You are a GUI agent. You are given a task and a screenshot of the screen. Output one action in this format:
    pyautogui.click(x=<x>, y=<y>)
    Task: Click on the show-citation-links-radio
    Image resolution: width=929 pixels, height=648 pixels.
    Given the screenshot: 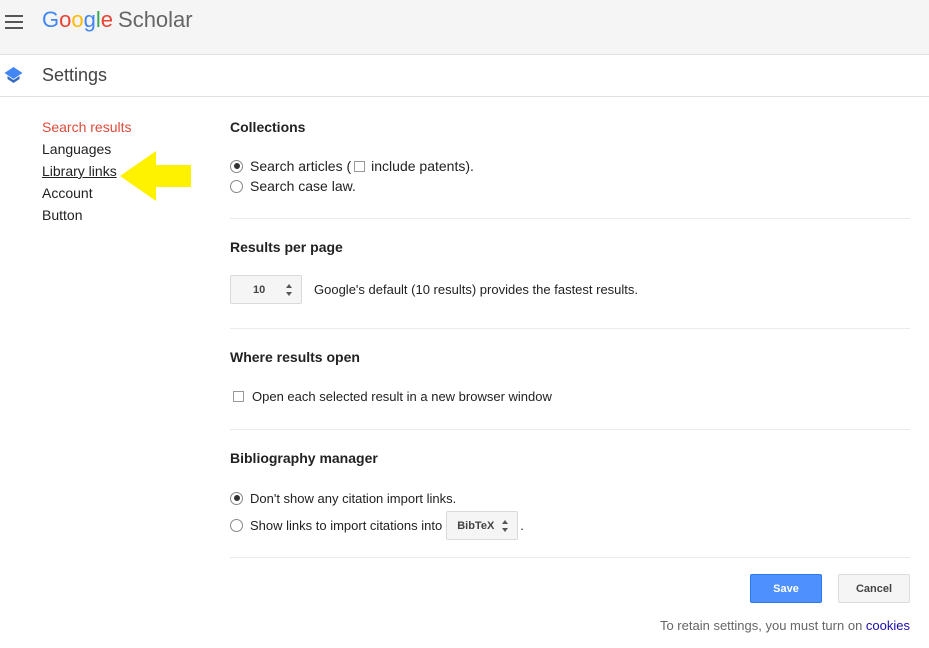 What is the action you would take?
    pyautogui.click(x=236, y=525)
    